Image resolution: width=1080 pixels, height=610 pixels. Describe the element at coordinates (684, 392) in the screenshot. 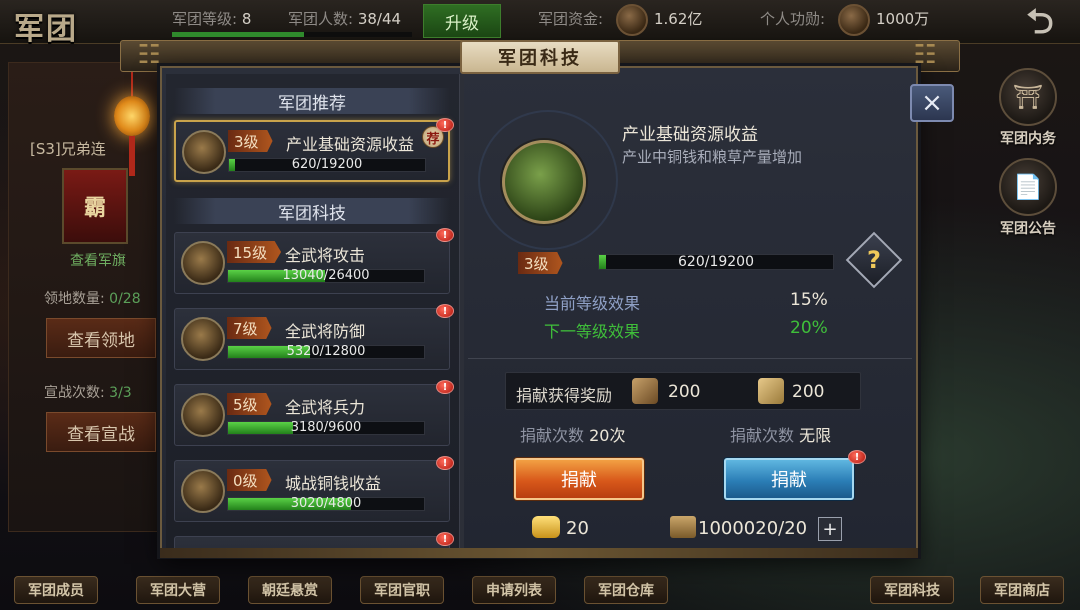

I see `reward-value-1: 200` at that location.